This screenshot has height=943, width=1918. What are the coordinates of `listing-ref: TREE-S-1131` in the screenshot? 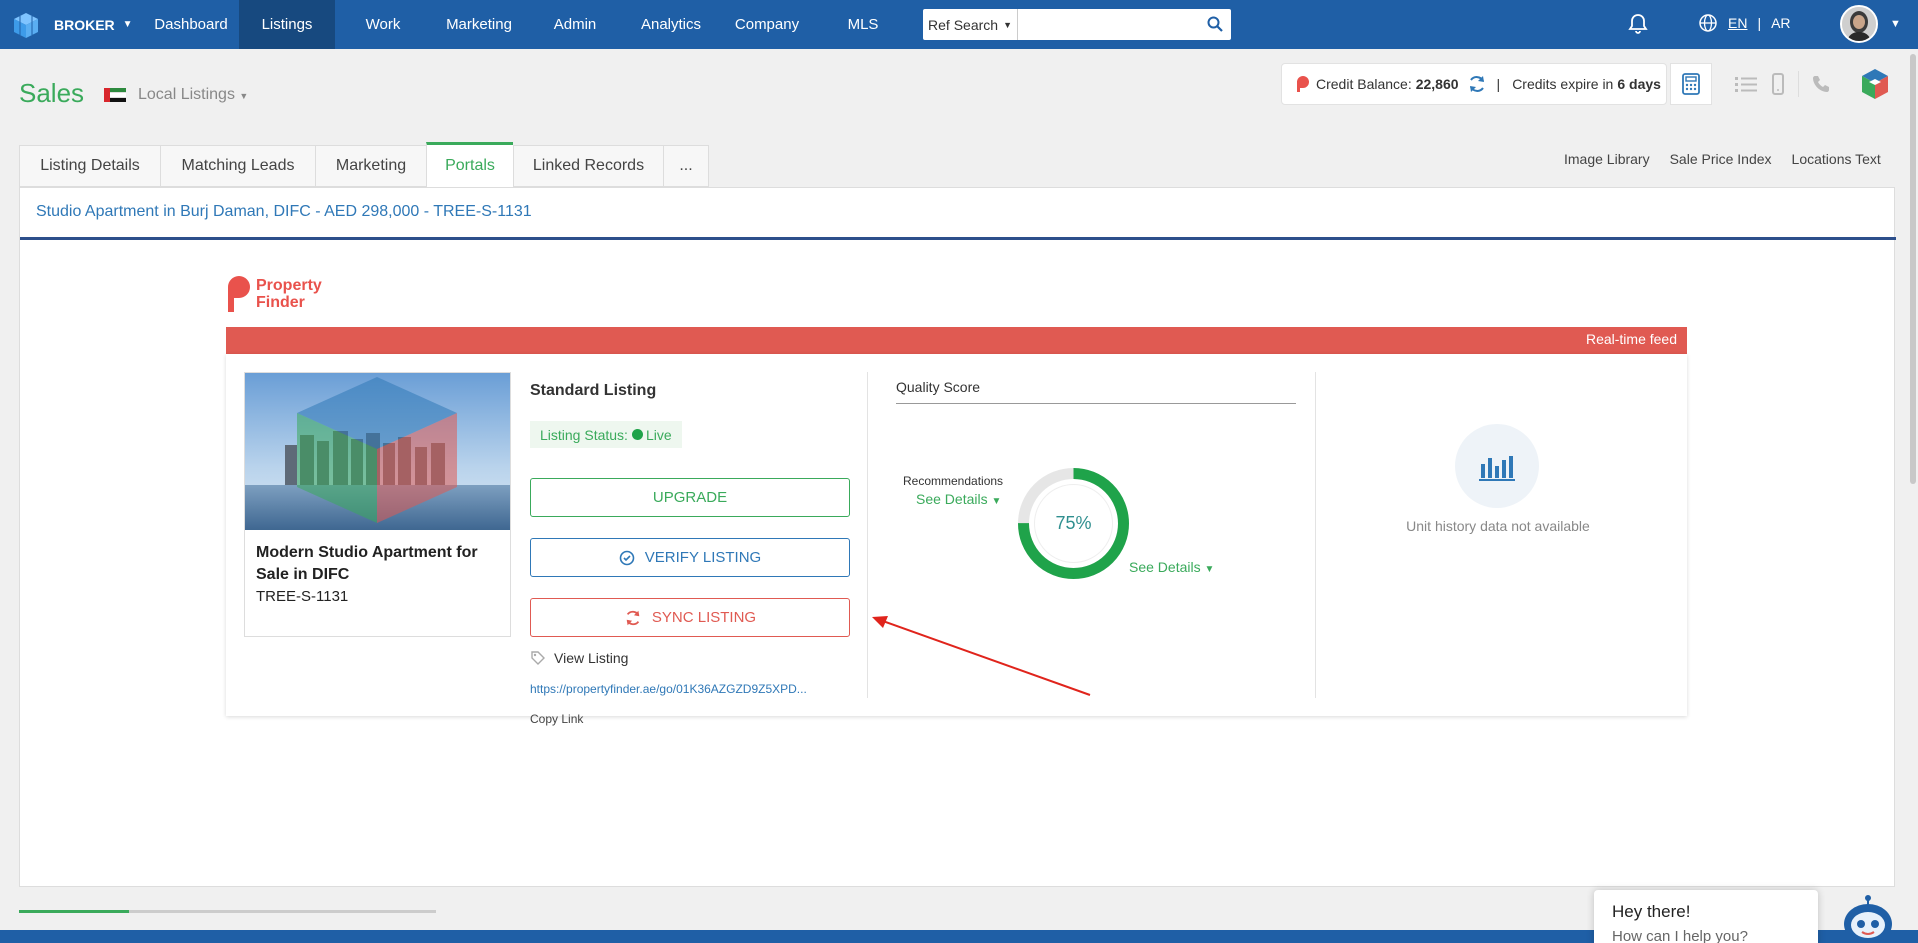 It's located at (302, 596).